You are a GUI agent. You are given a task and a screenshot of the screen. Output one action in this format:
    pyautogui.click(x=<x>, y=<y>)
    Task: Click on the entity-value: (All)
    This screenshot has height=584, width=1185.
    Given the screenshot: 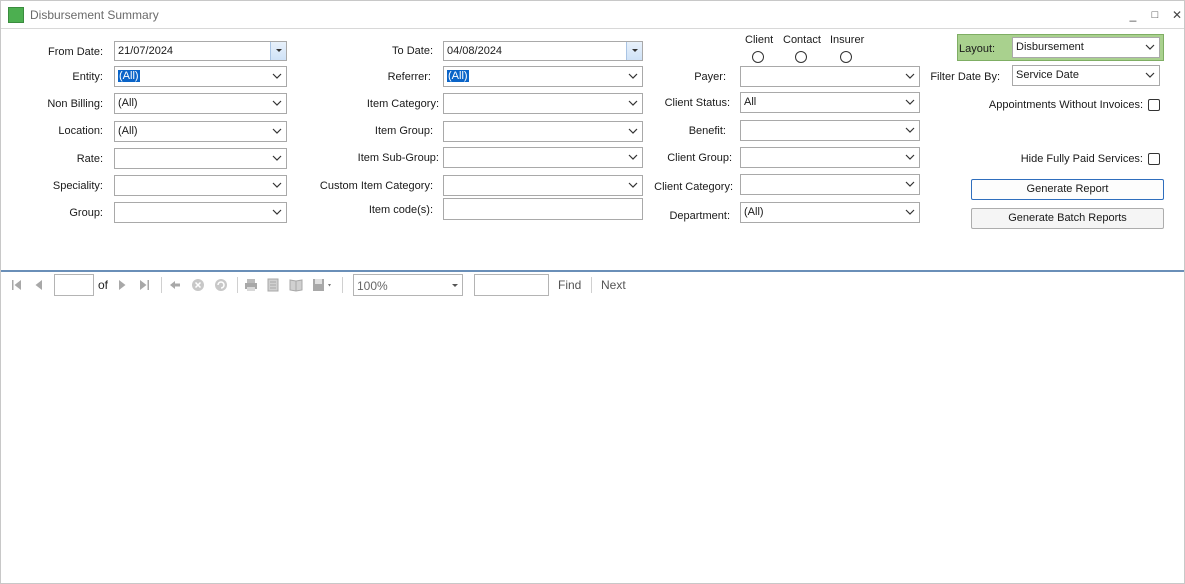 What is the action you would take?
    pyautogui.click(x=129, y=76)
    